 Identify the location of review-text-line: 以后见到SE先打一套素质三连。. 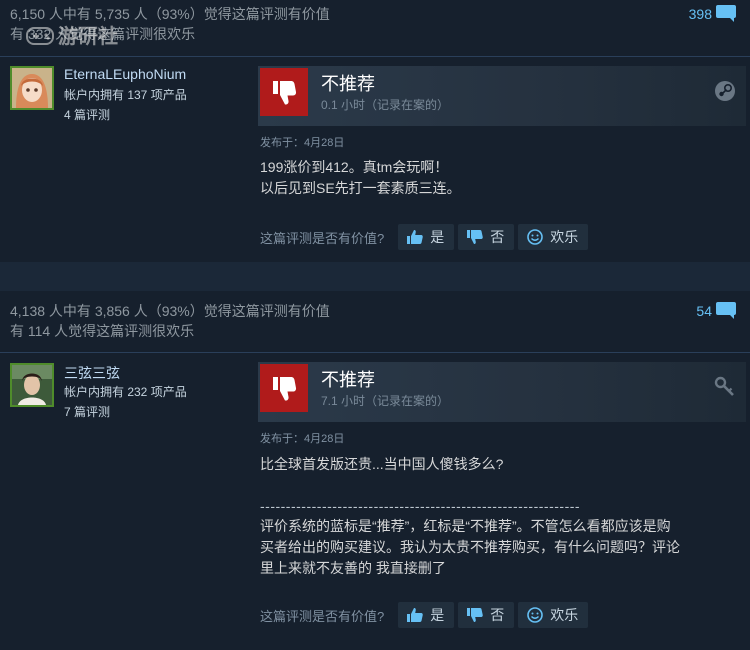
(360, 188).